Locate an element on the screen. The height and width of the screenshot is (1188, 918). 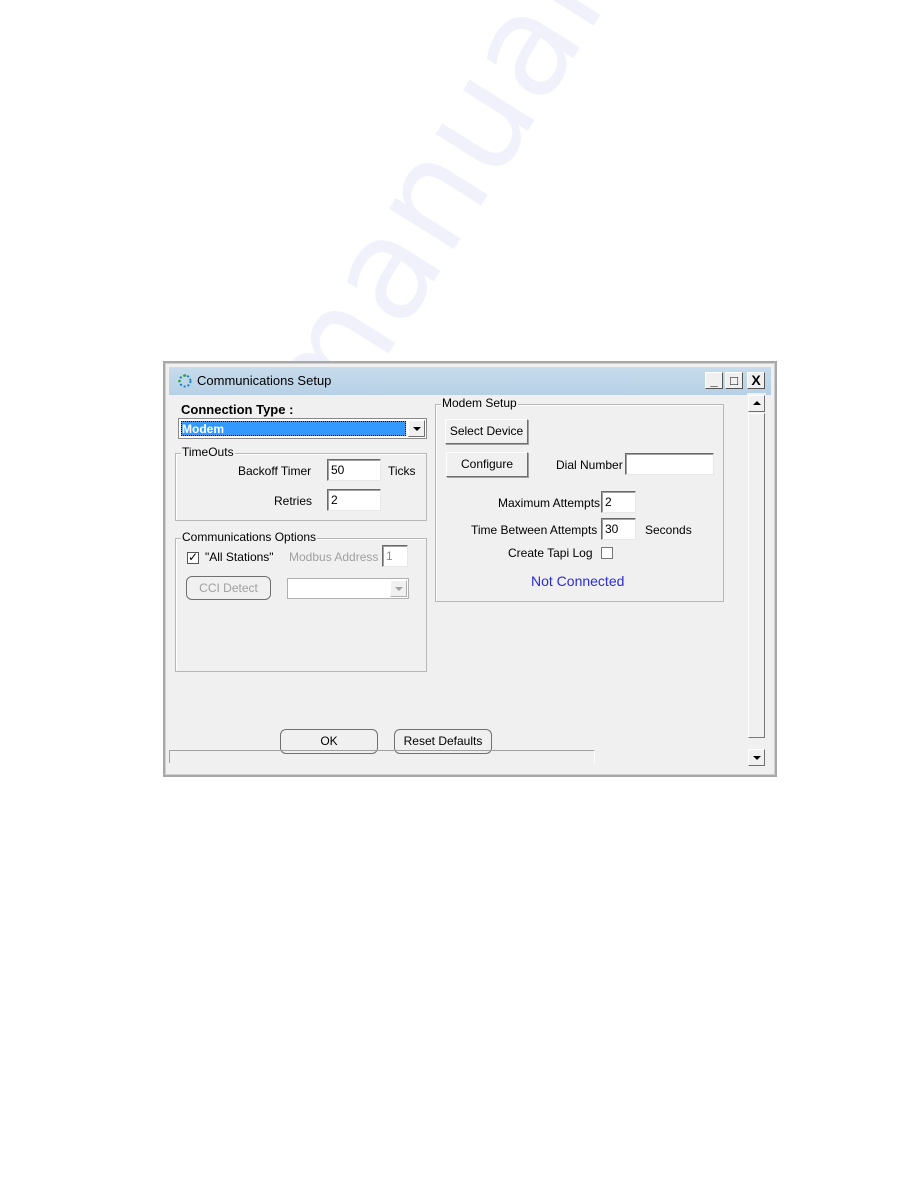
all-stations-checkbox: ✓ is located at coordinates (193, 557).